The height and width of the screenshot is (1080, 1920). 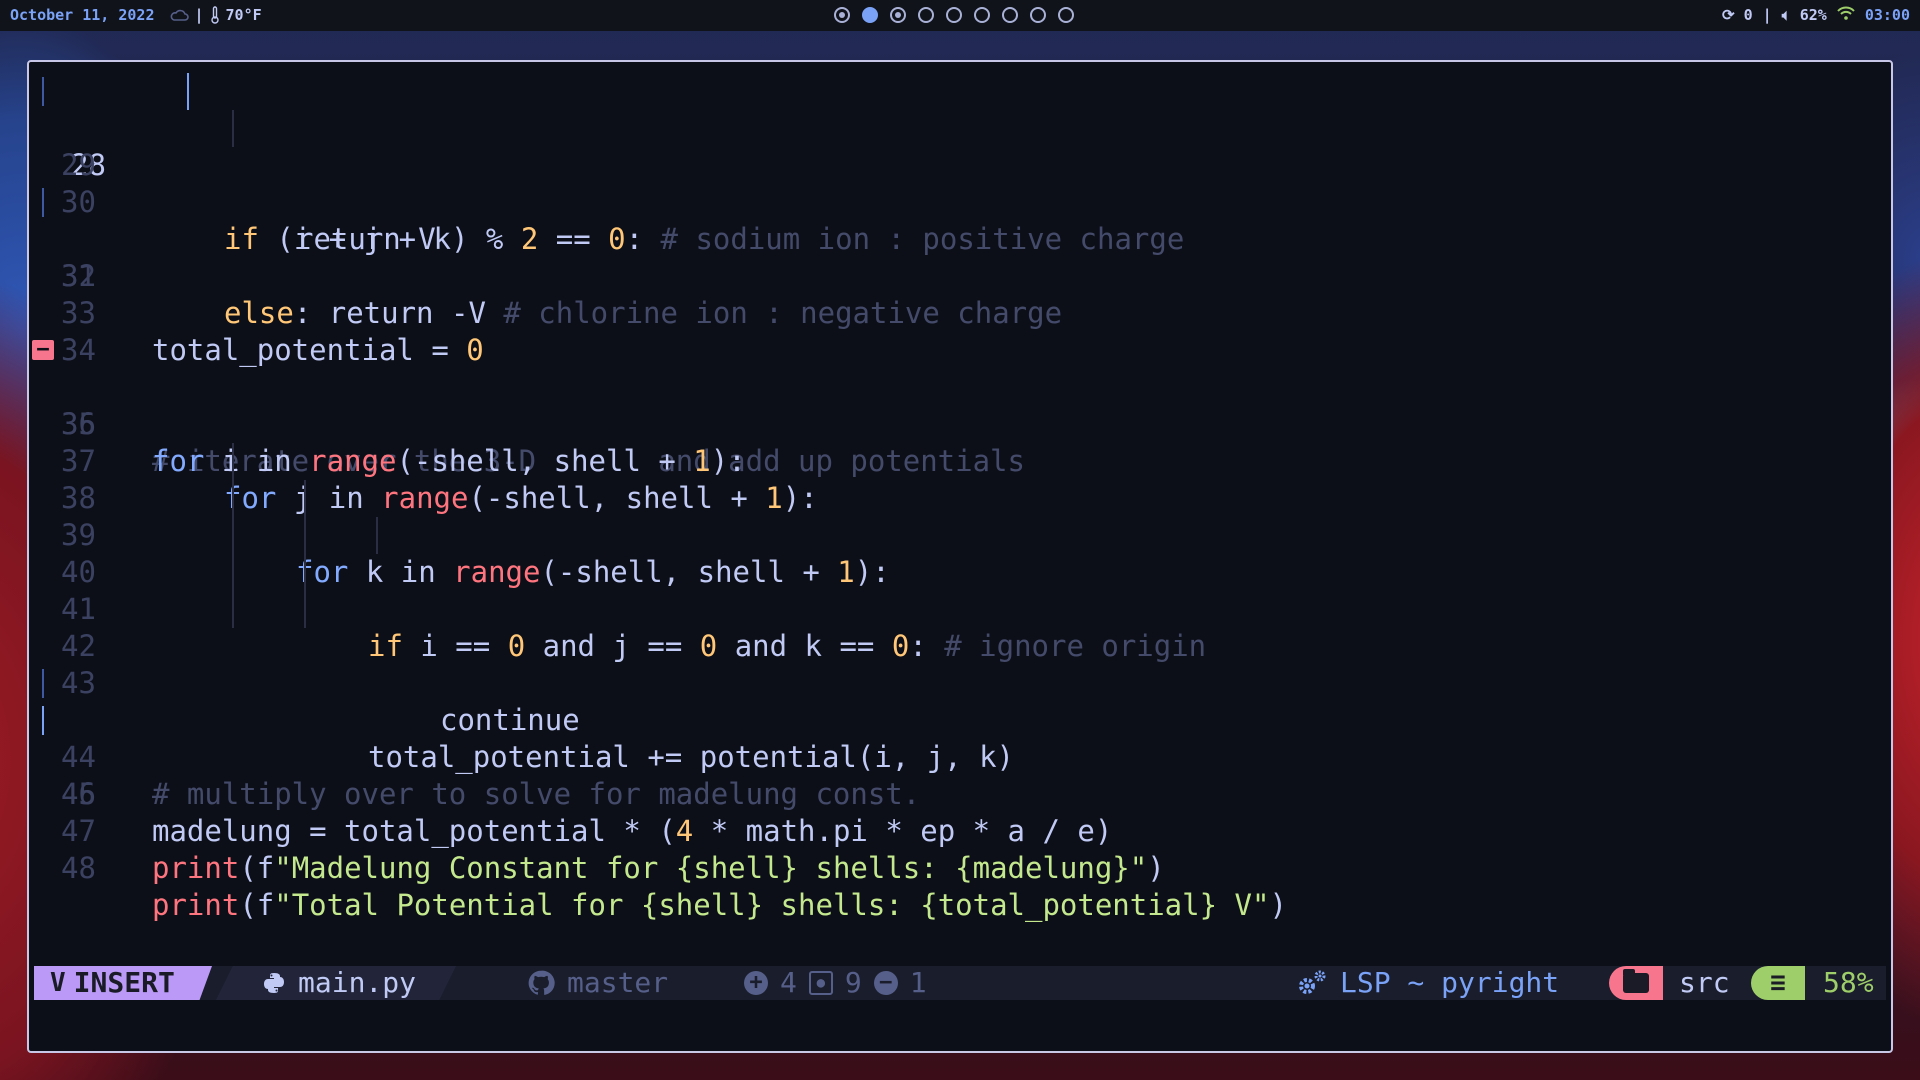 What do you see at coordinates (960, 590) in the screenshot?
I see `code-line: 41` at bounding box center [960, 590].